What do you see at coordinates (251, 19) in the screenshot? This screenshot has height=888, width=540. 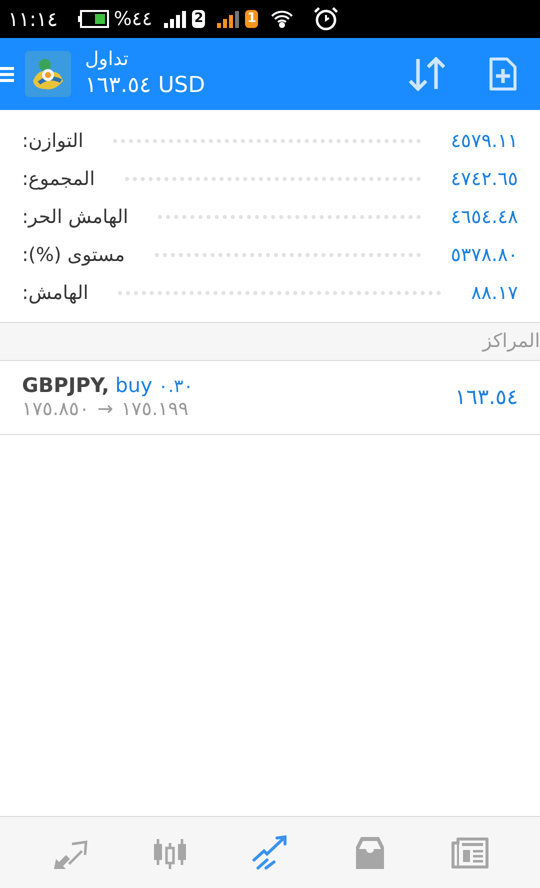 I see `sim-badge: 1` at bounding box center [251, 19].